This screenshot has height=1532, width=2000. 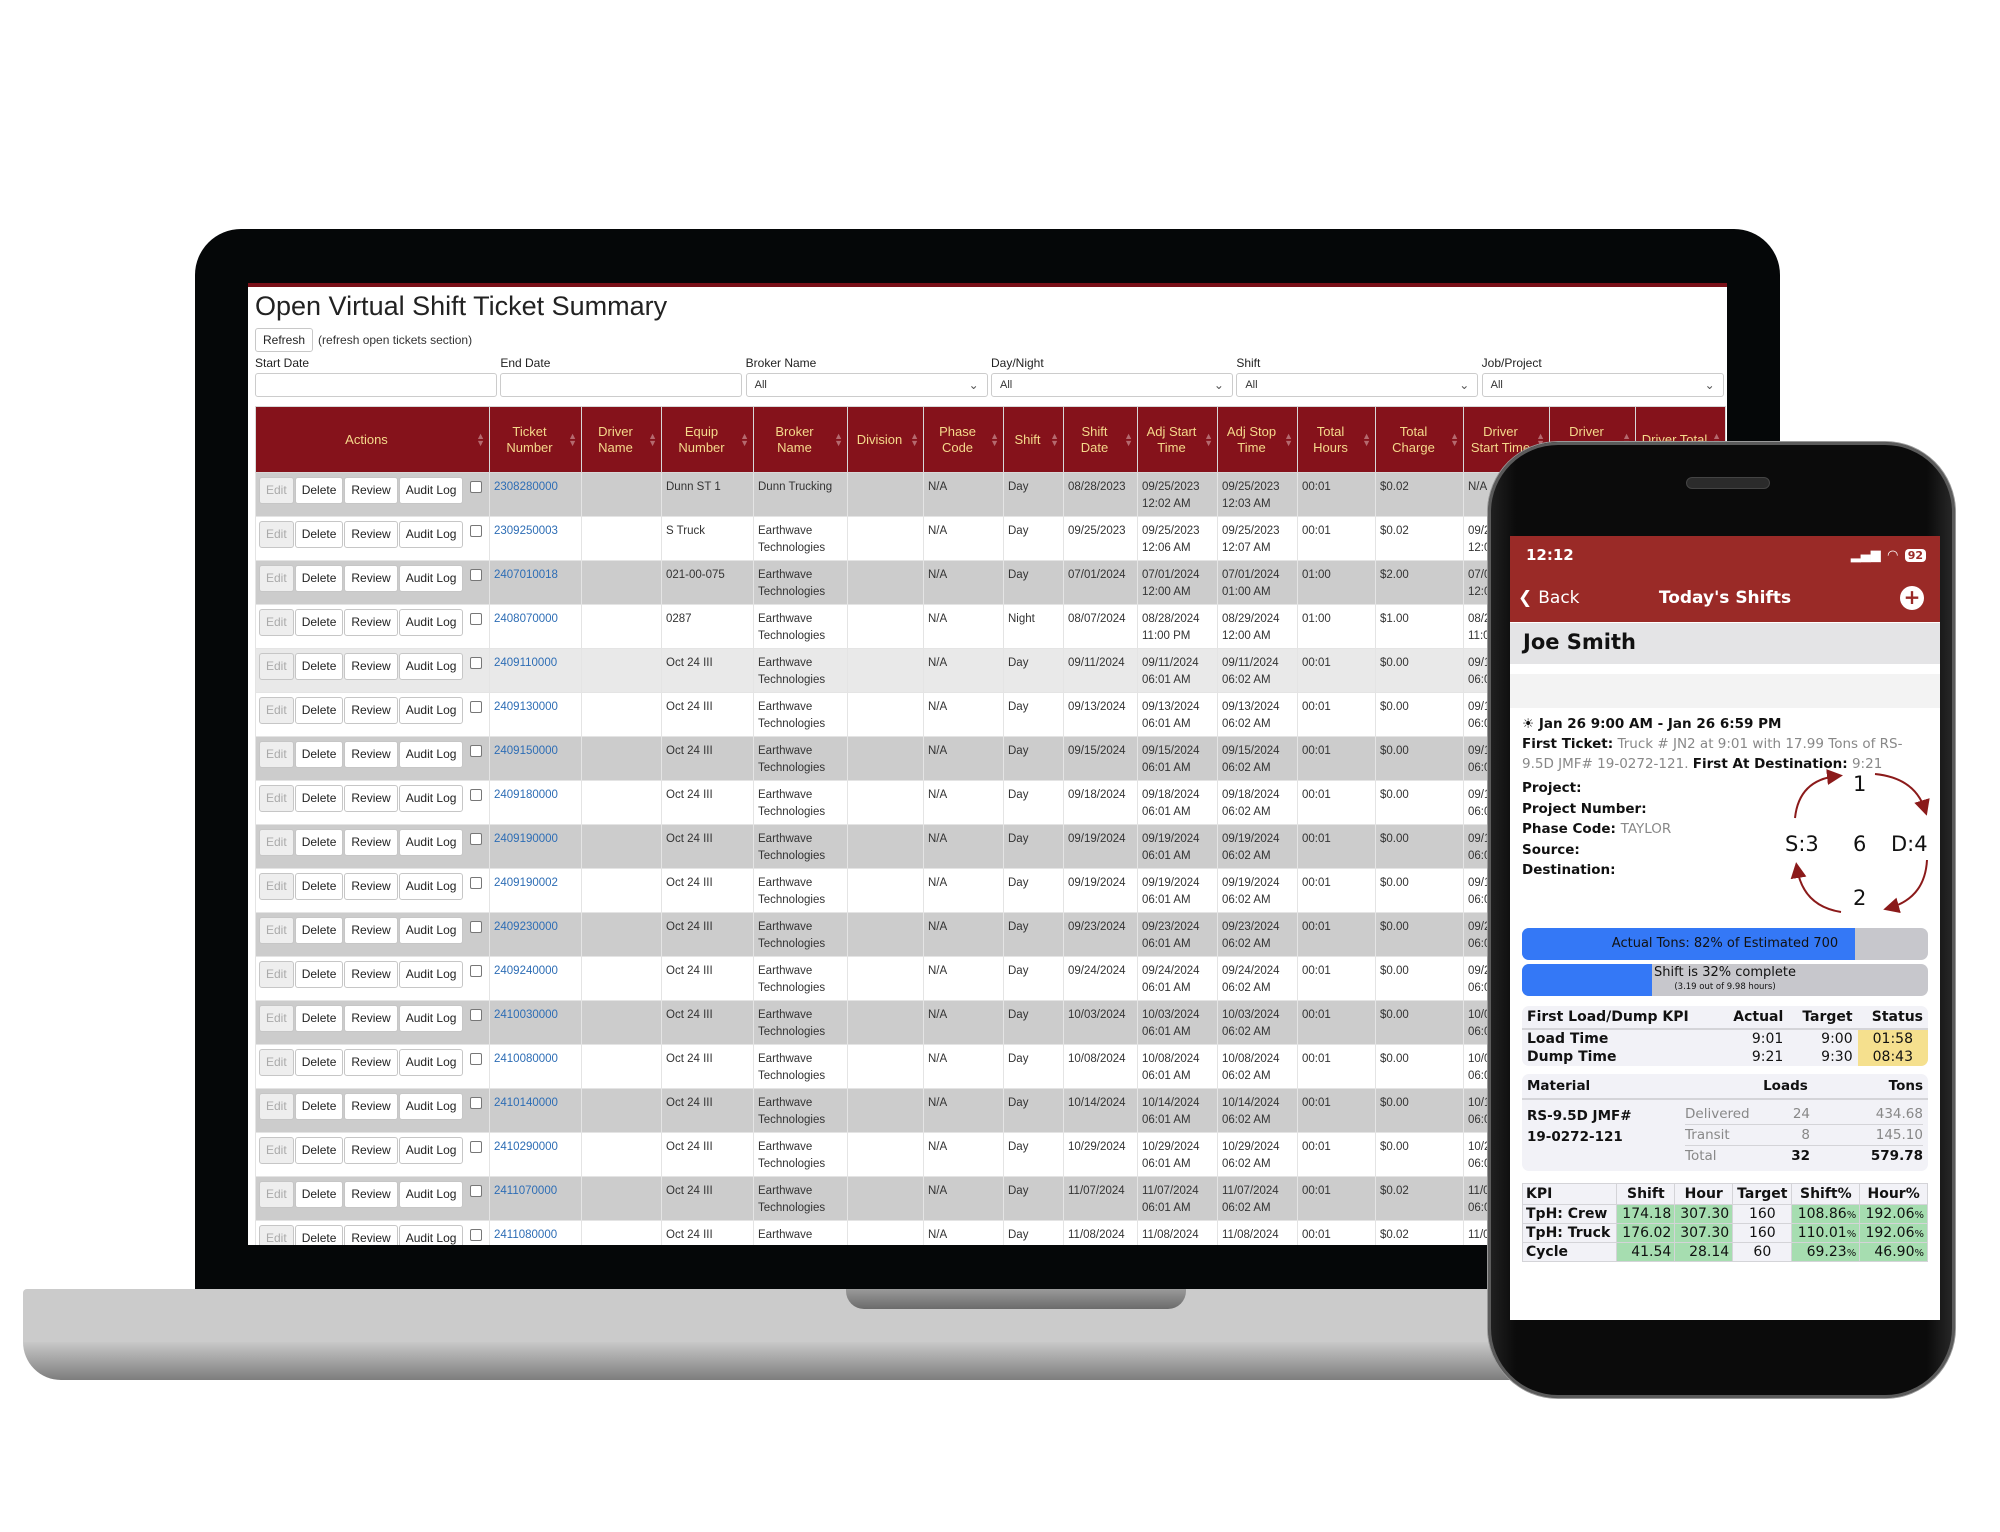 What do you see at coordinates (885, 439) in the screenshot?
I see `column-header-division: Division ▲ ▼` at bounding box center [885, 439].